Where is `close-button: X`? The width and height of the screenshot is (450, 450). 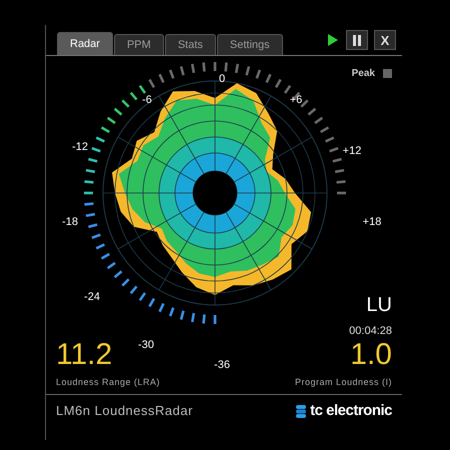 close-button: X is located at coordinates (385, 40).